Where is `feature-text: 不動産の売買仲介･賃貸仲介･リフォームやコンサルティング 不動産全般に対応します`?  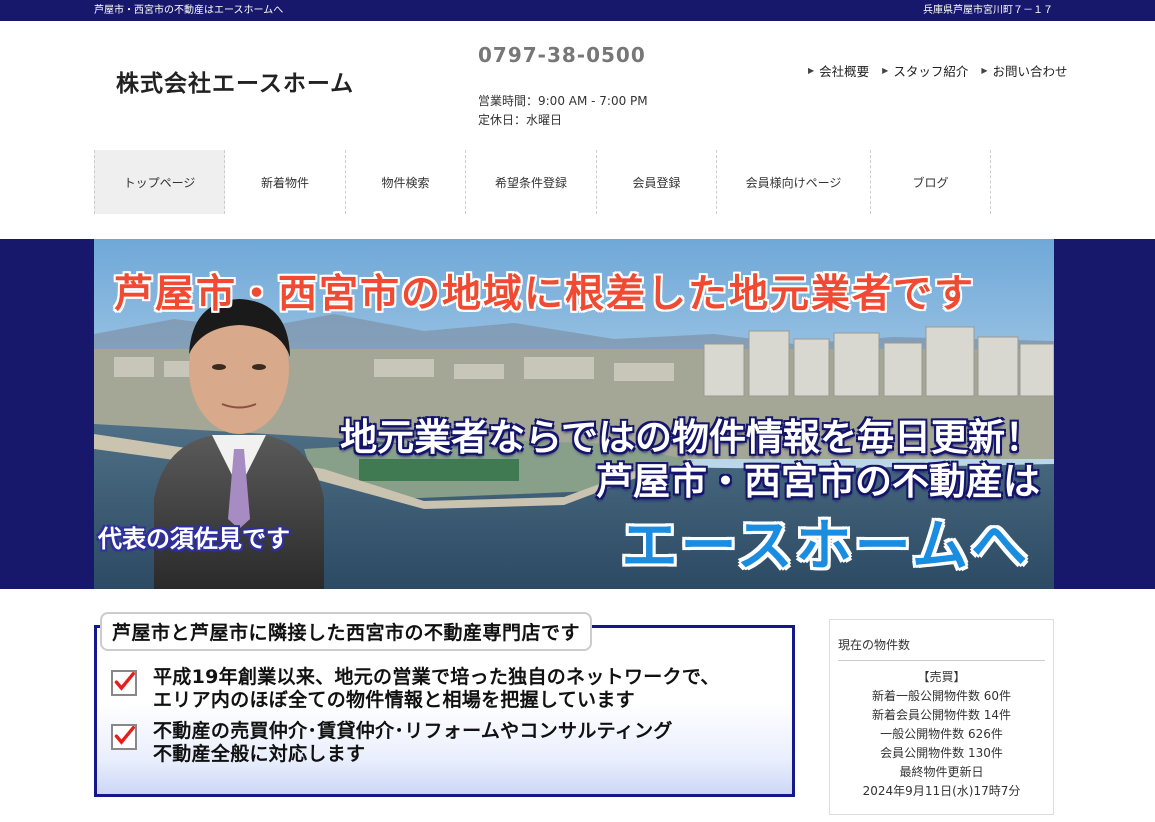 feature-text: 不動産の売買仲介･賃貸仲介･リフォームやコンサルティング 不動産全般に対応します is located at coordinates (413, 743).